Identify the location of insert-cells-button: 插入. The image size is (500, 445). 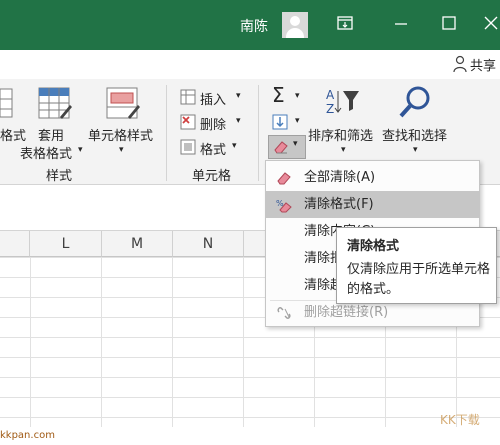
(213, 98).